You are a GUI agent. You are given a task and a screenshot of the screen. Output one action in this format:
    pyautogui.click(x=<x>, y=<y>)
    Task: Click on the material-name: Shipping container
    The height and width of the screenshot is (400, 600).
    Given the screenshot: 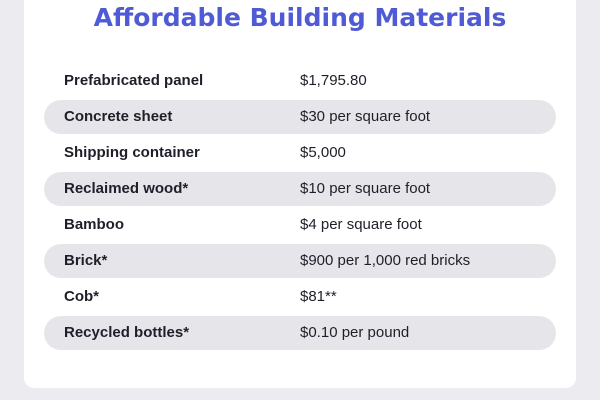 What is the action you would take?
    pyautogui.click(x=132, y=152)
    